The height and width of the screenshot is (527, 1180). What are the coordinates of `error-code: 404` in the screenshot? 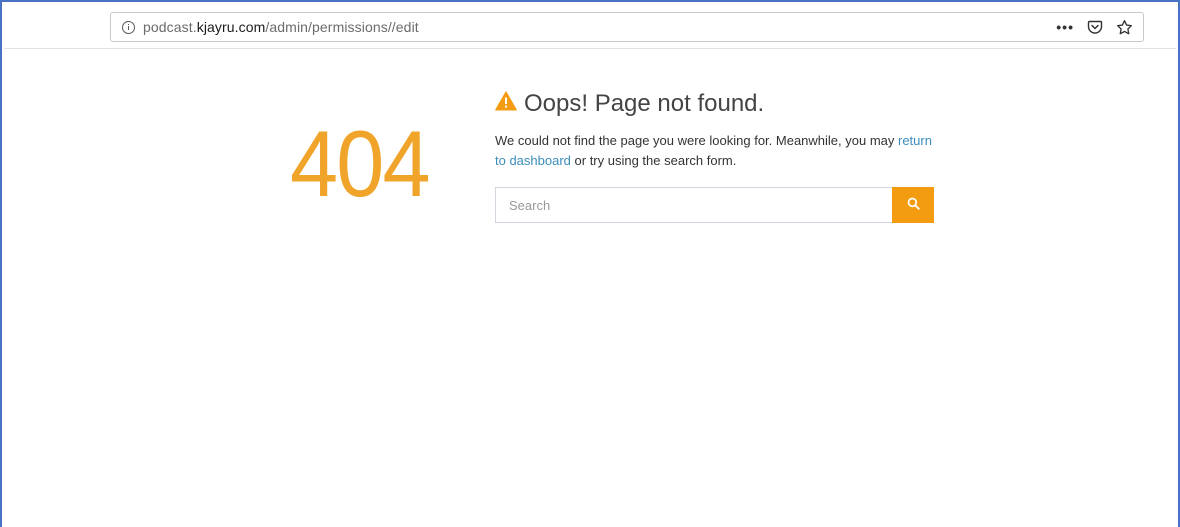 It's located at (360, 163).